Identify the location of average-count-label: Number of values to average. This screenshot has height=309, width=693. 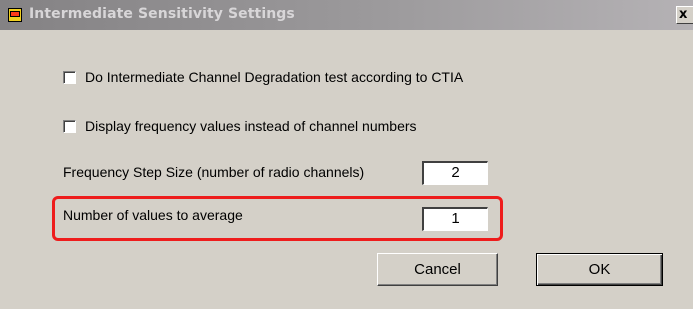
(153, 215).